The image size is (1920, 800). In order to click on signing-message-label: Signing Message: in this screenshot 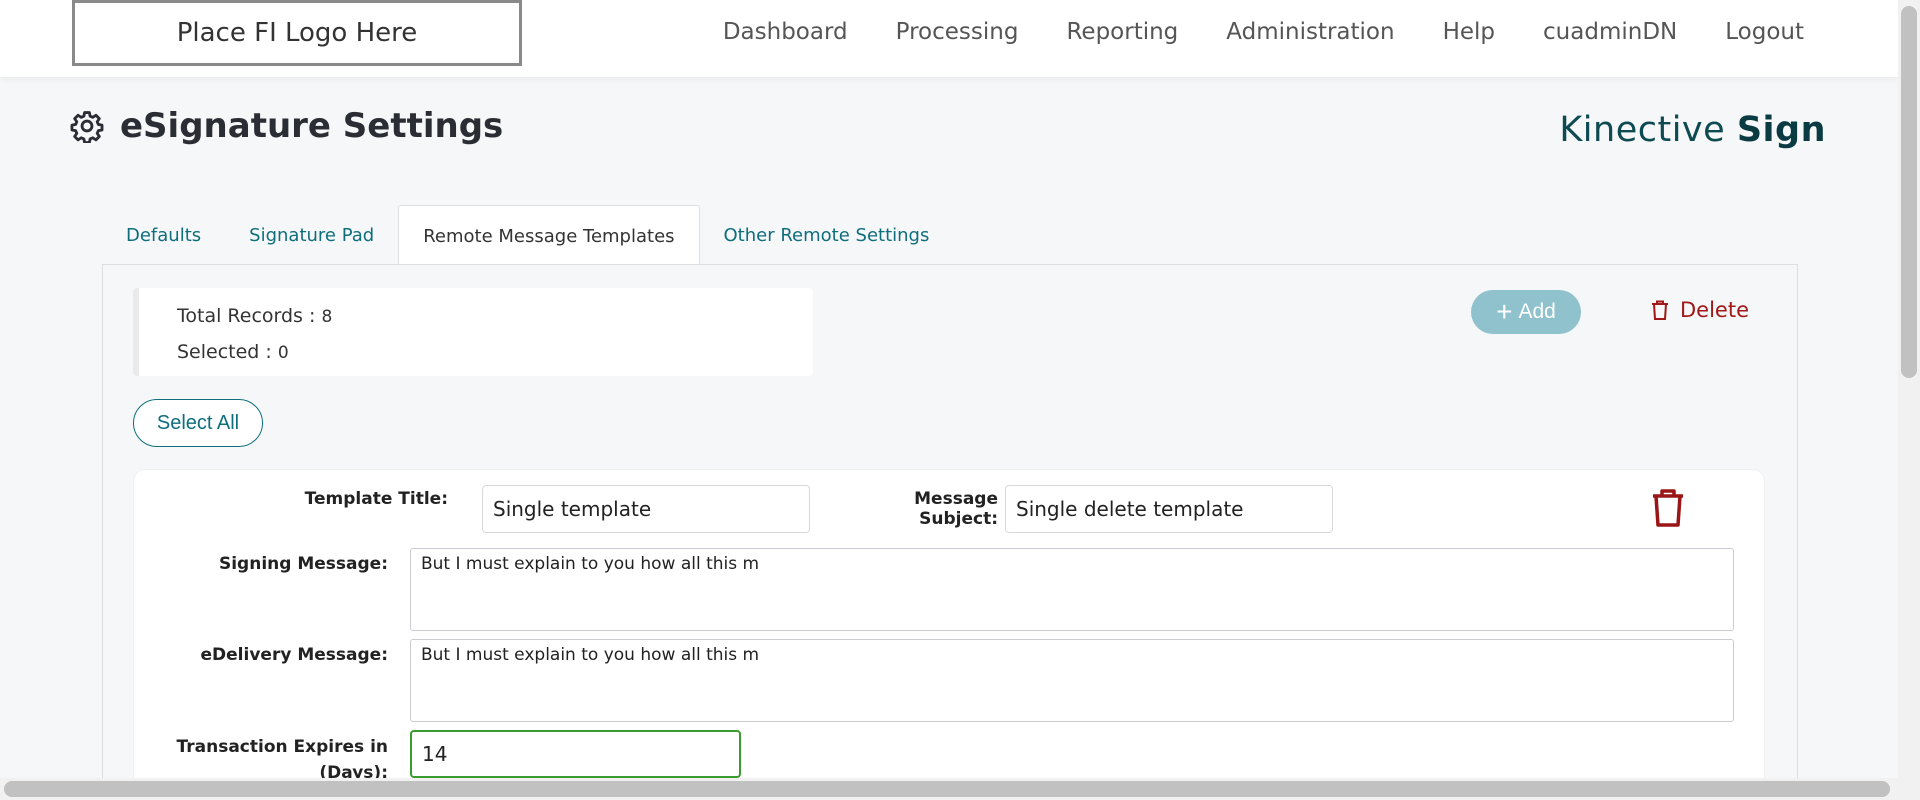, I will do `click(303, 564)`.